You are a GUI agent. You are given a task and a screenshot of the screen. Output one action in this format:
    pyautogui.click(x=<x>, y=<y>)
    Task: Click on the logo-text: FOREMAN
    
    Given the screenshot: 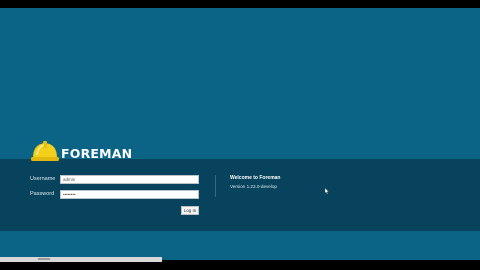 What is the action you would take?
    pyautogui.click(x=97, y=153)
    